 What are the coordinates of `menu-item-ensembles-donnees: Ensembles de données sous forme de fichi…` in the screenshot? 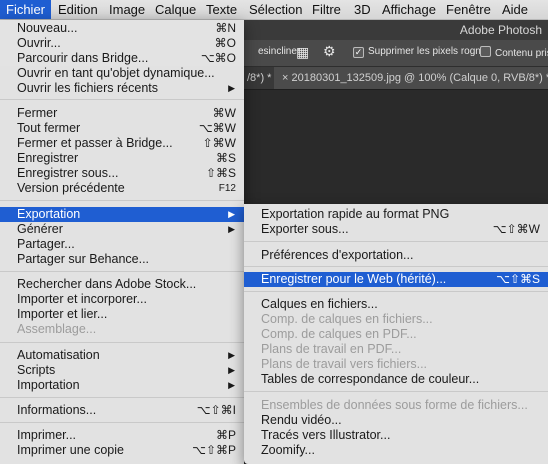 It's located at (396, 405).